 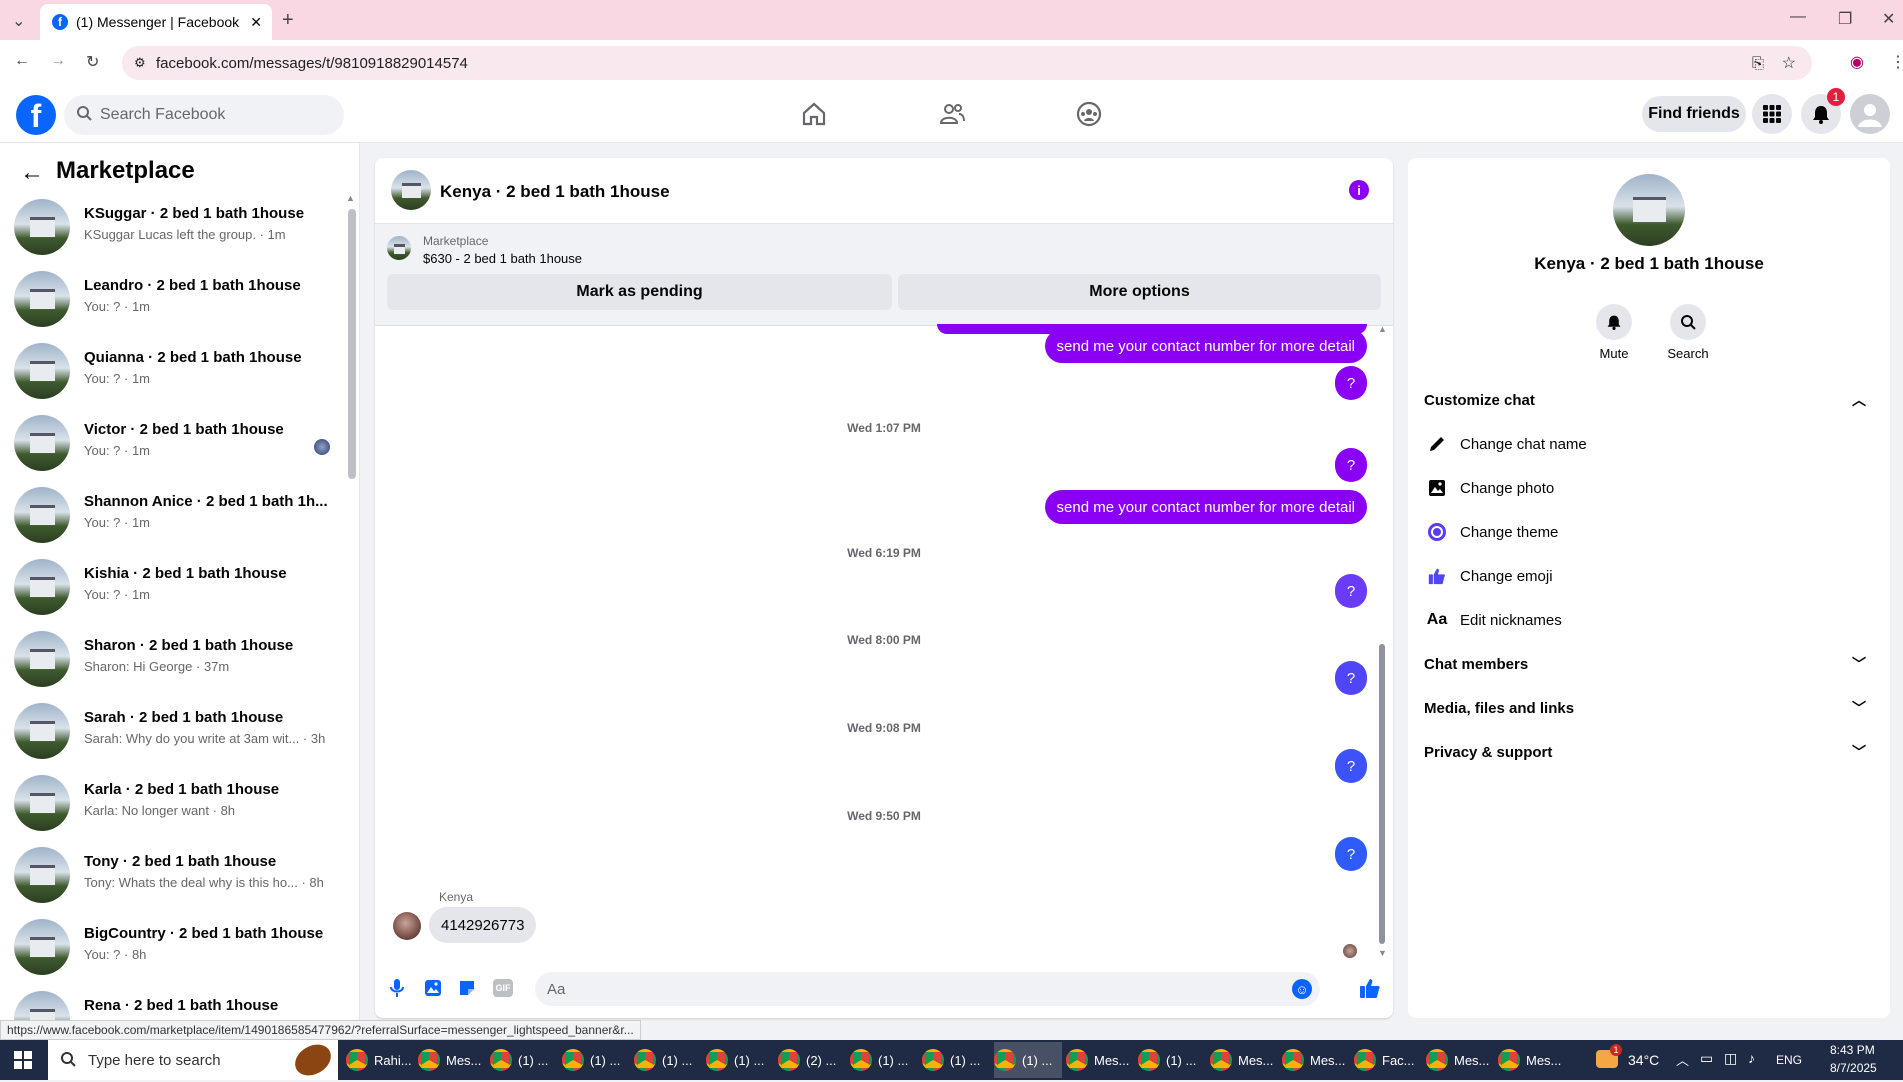 What do you see at coordinates (1870, 114) in the screenshot?
I see `account-avatar` at bounding box center [1870, 114].